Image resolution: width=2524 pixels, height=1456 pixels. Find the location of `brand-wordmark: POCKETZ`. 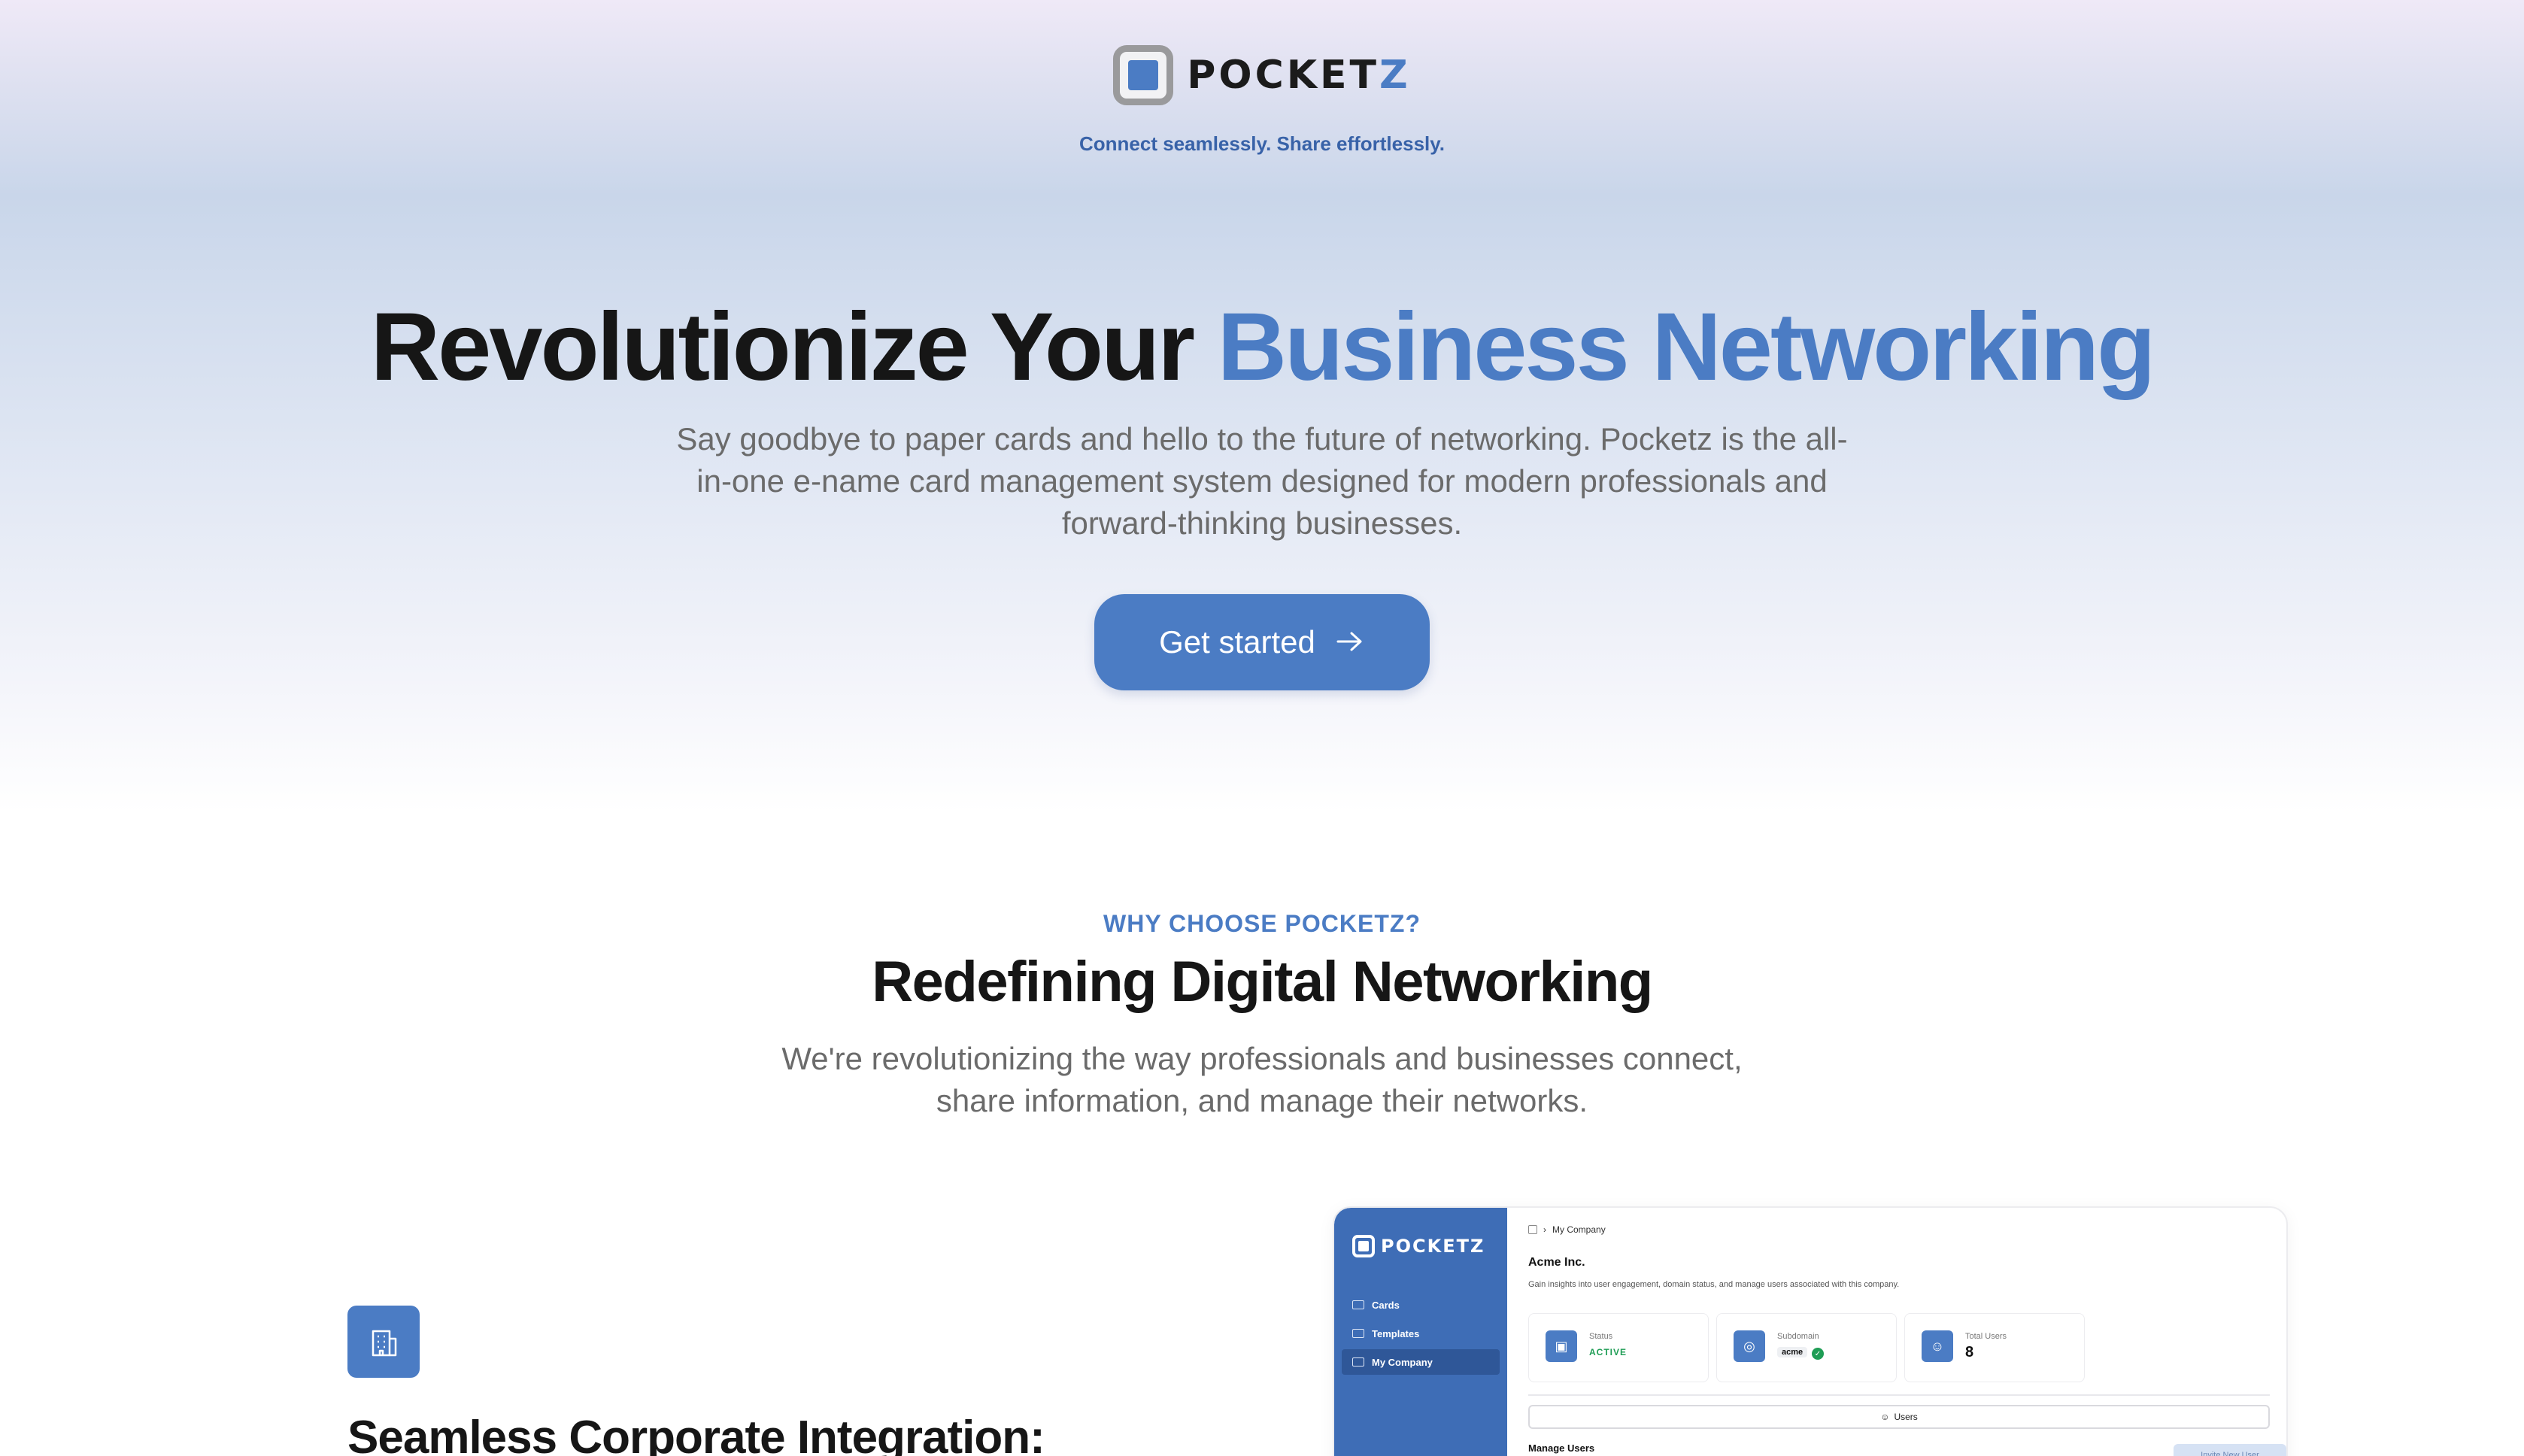

brand-wordmark: POCKETZ is located at coordinates (1299, 75).